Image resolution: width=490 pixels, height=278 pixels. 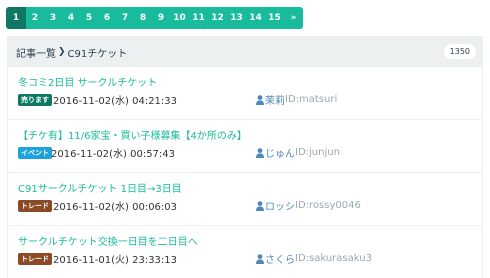 What do you see at coordinates (293, 18) in the screenshot?
I see `next-page-button: »` at bounding box center [293, 18].